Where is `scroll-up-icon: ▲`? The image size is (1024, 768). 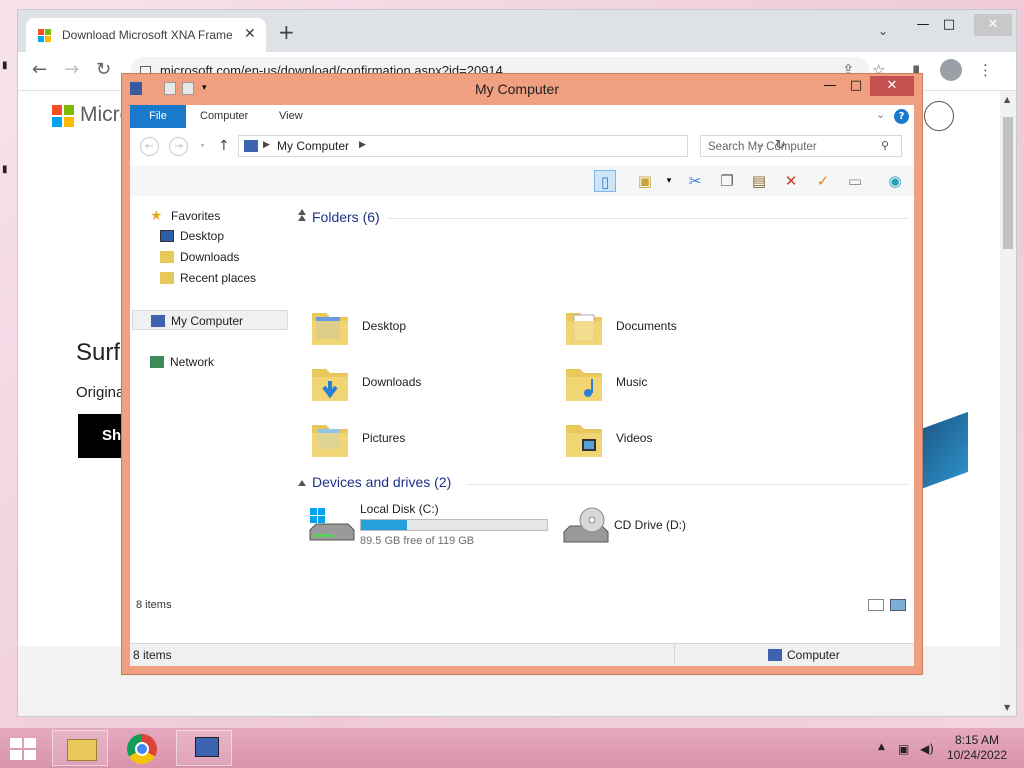
scroll-up-icon: ▲ is located at coordinates (1007, 99).